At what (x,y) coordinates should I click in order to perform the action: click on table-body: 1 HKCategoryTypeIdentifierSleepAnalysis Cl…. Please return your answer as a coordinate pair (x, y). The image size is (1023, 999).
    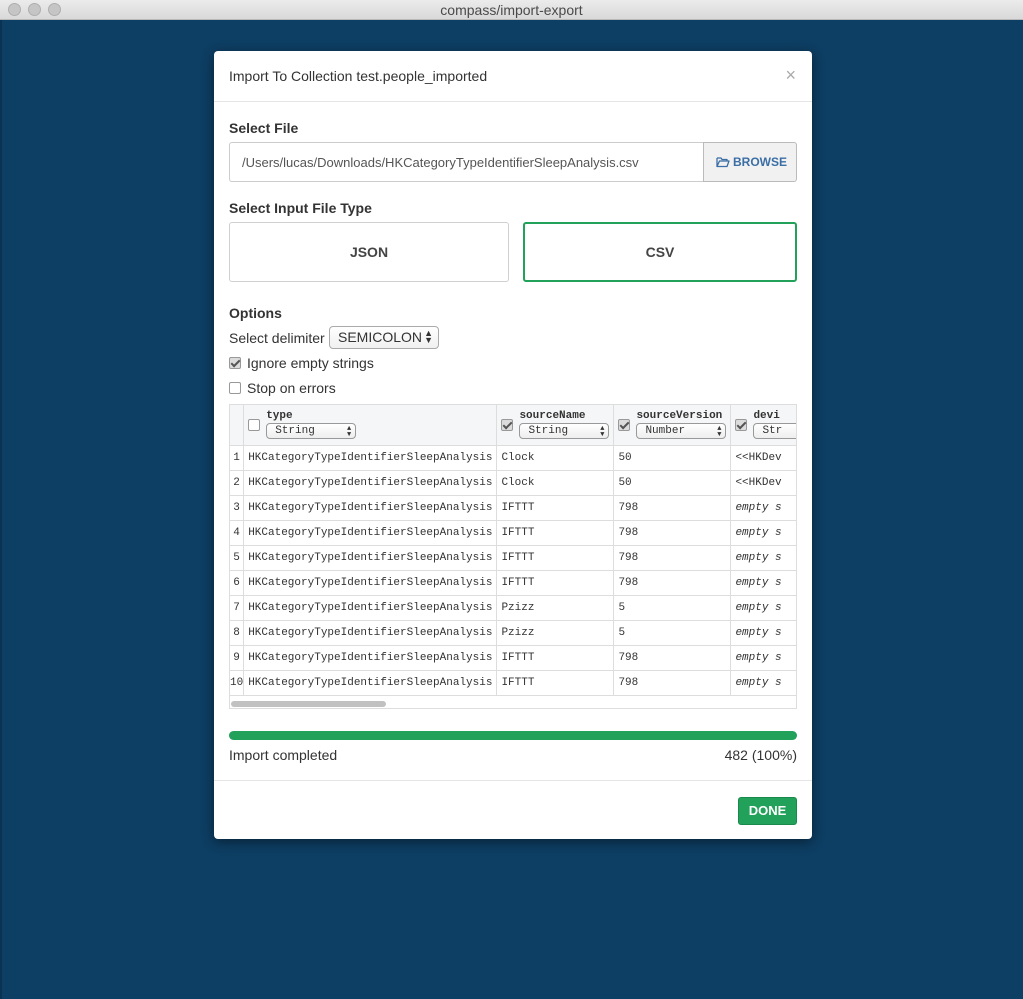
    Looking at the image, I should click on (513, 570).